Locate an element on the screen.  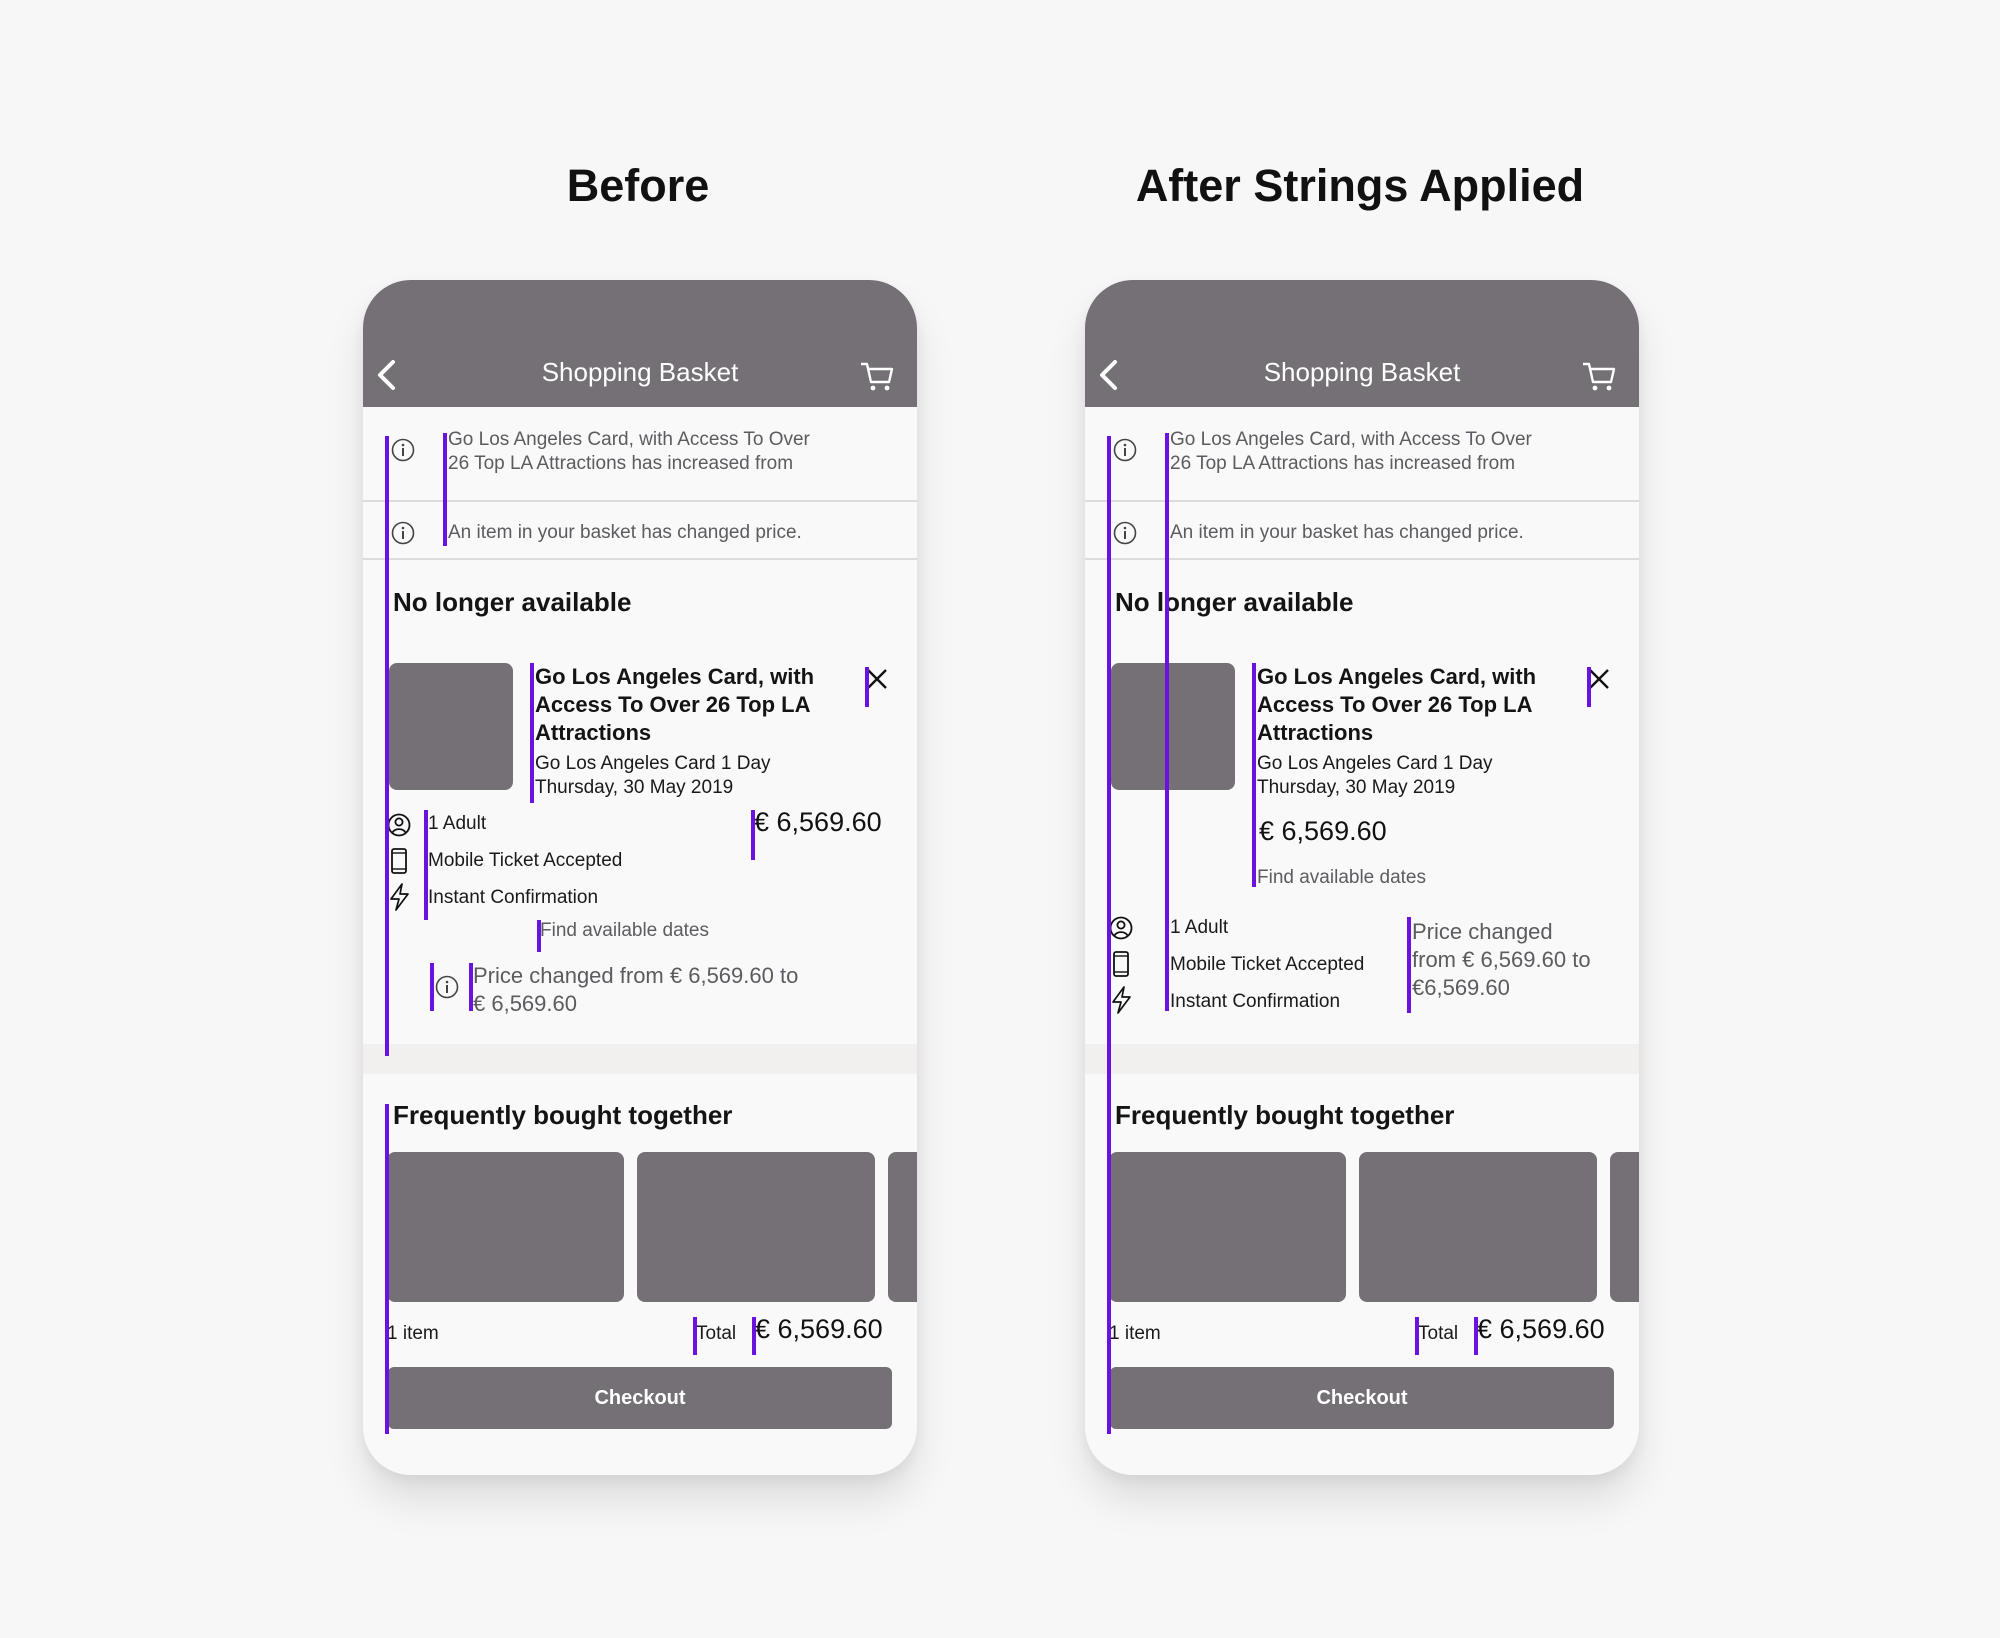
price-changed-line-1: Price changed is located at coordinates (1482, 931).